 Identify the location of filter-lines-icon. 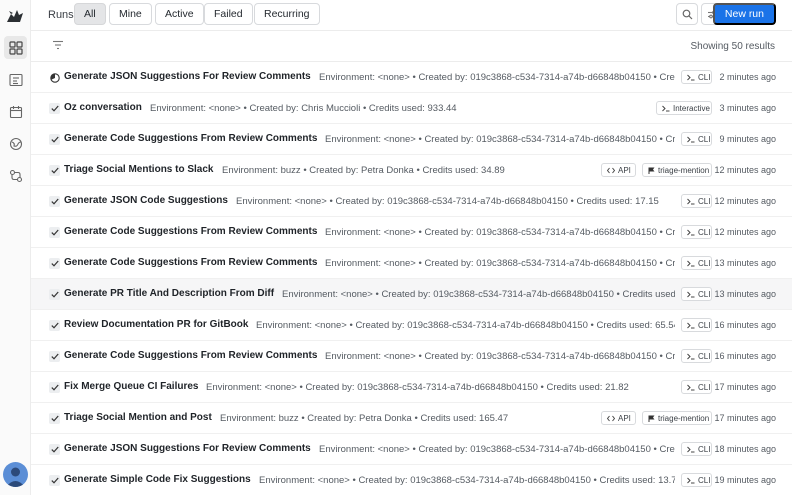
(58, 46).